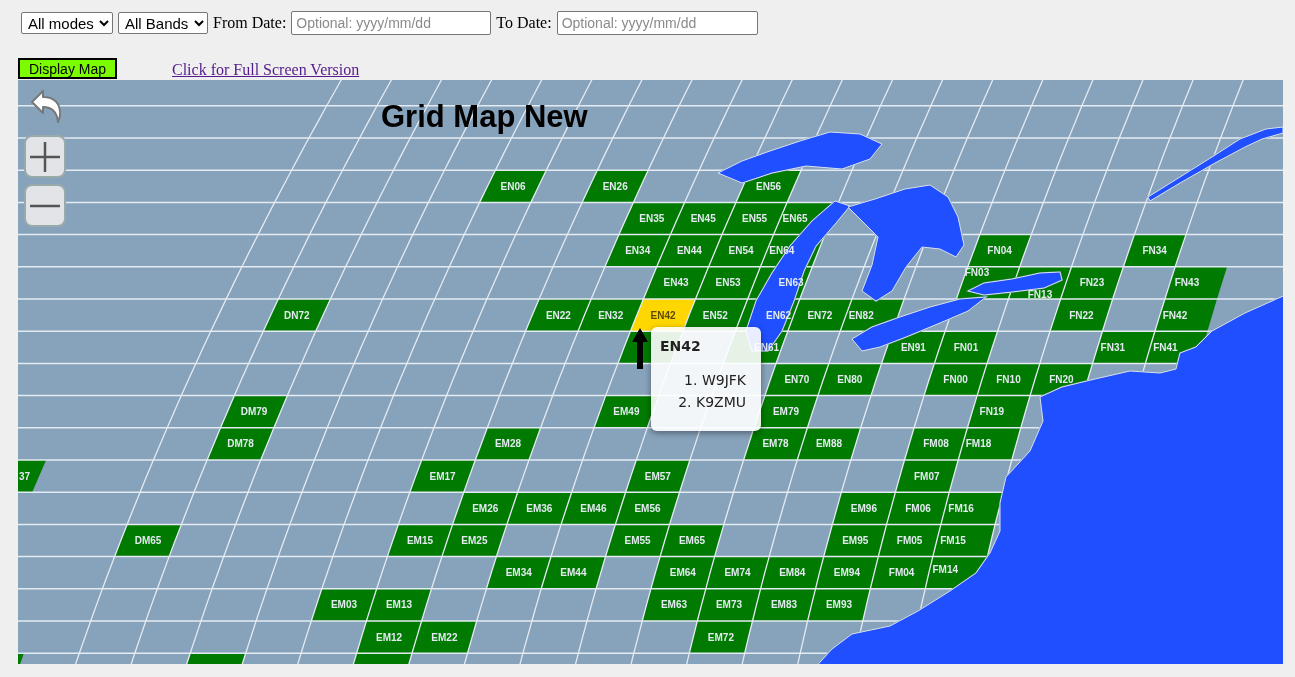  I want to click on grid-square-label: FN34, so click(1154, 251).